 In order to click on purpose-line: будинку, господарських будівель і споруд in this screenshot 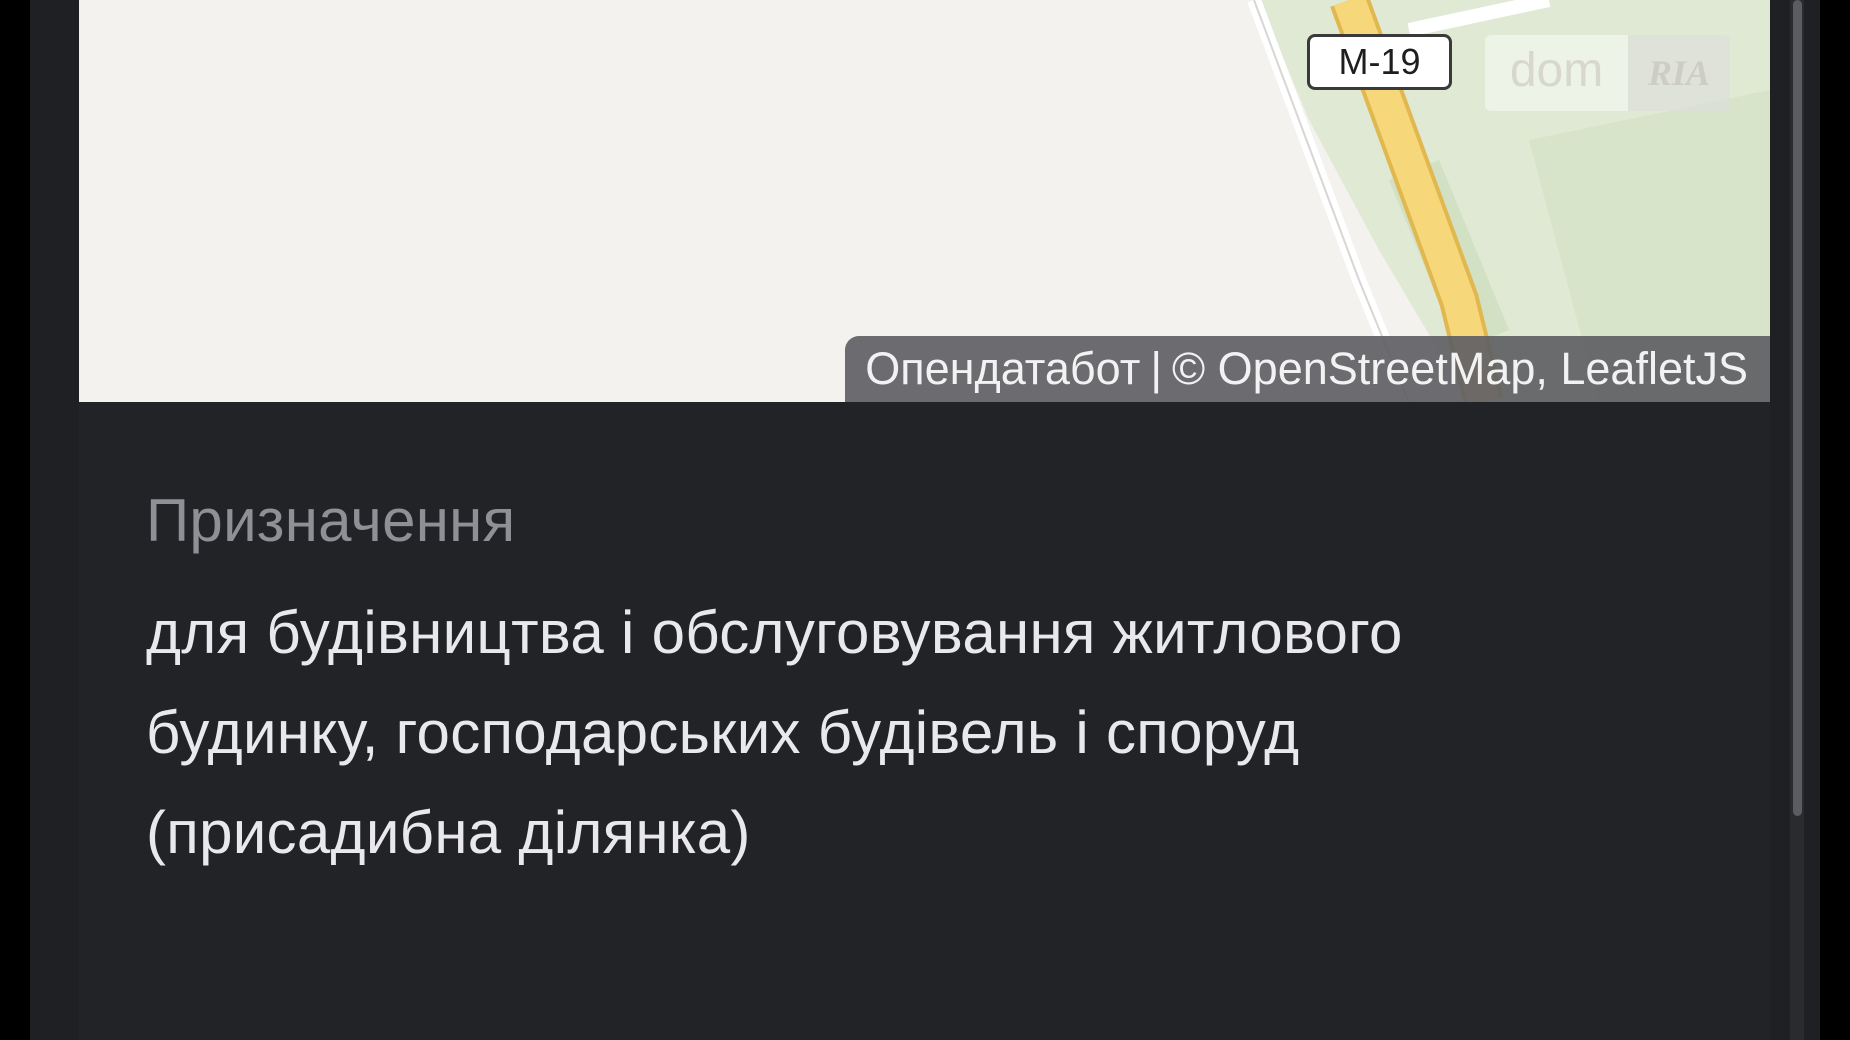, I will do `click(723, 732)`.